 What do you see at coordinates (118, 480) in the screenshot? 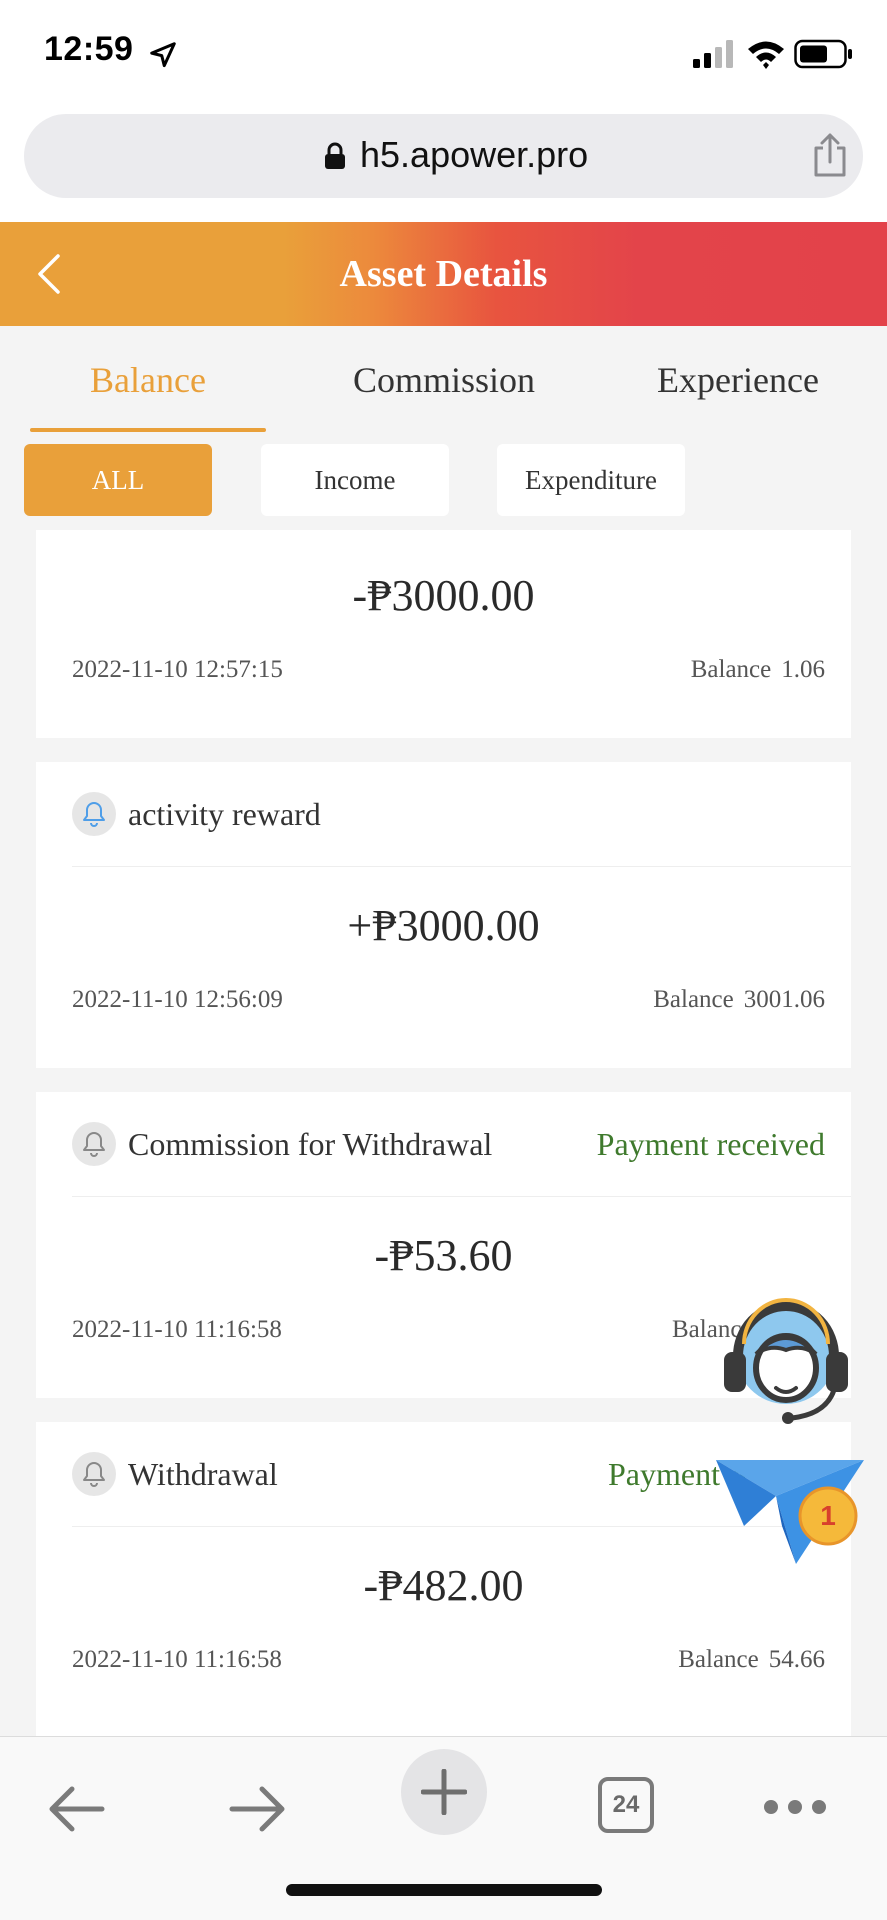
I see `filter-all-button: ALL` at bounding box center [118, 480].